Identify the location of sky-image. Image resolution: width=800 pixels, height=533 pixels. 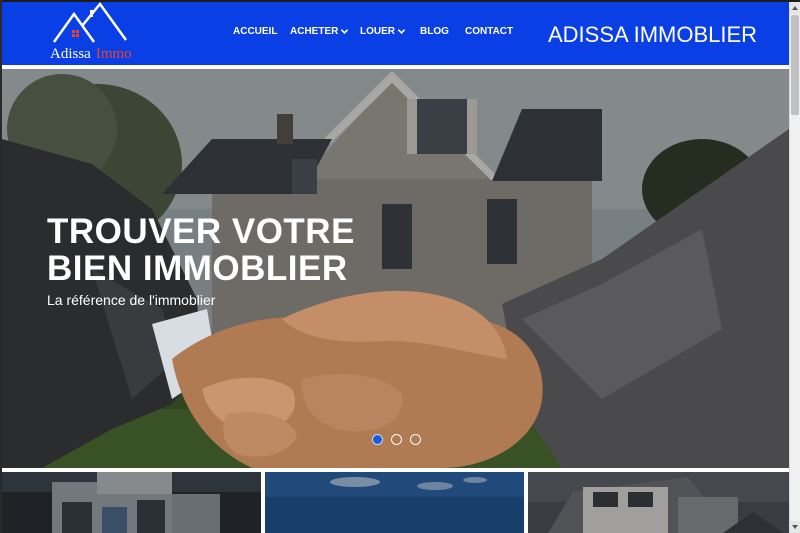
(394, 502).